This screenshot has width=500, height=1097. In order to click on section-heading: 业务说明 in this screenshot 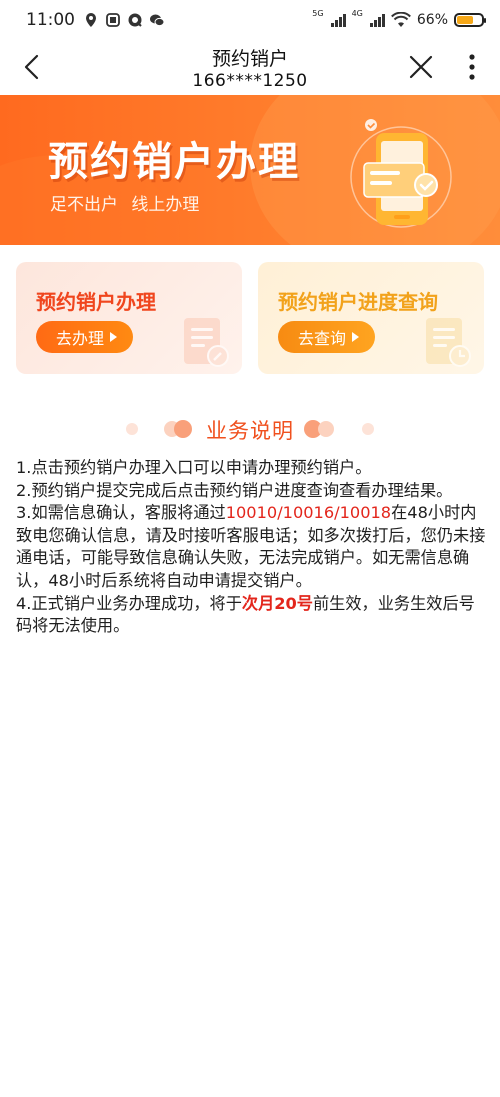, I will do `click(250, 429)`.